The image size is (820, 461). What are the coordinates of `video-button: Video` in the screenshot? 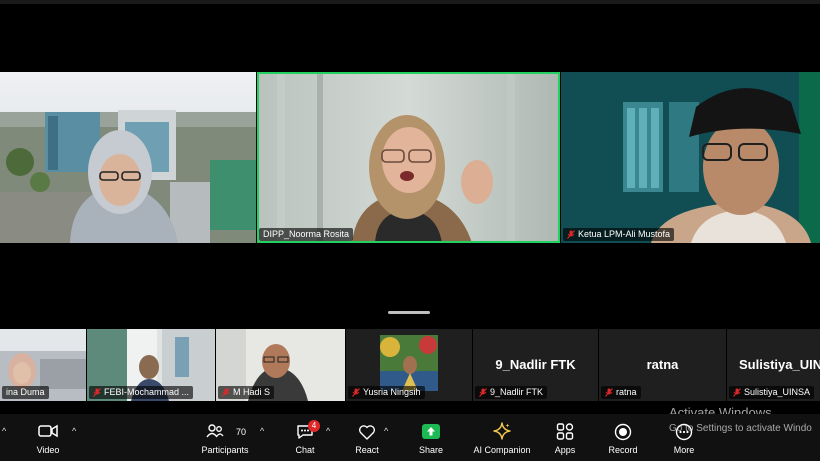 It's located at (48, 437).